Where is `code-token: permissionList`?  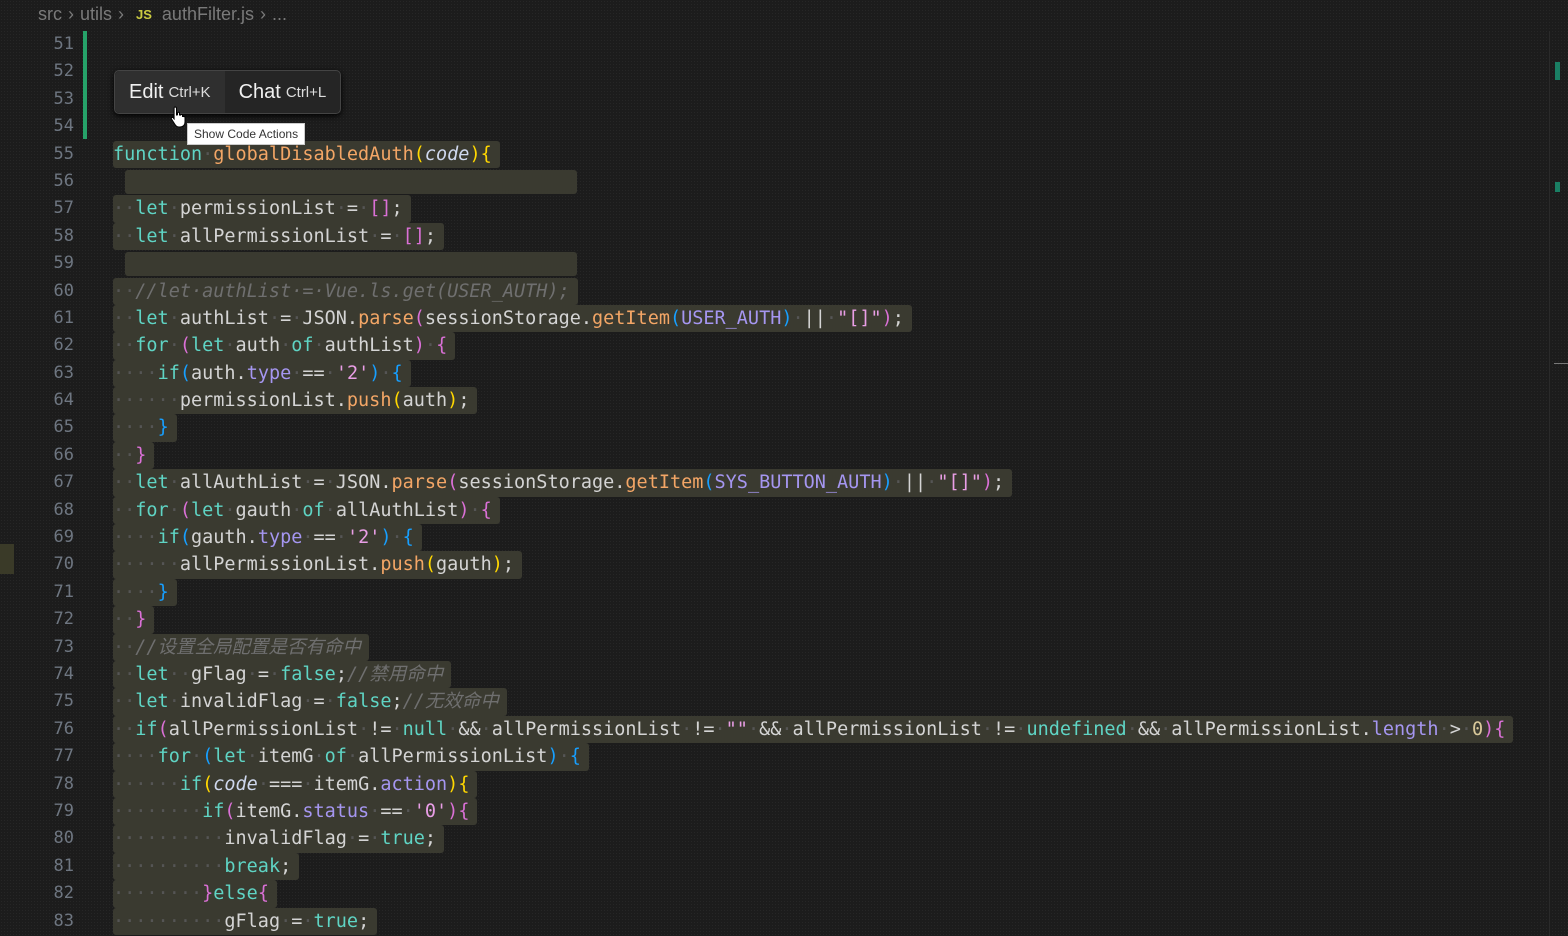
code-token: permissionList is located at coordinates (257, 209).